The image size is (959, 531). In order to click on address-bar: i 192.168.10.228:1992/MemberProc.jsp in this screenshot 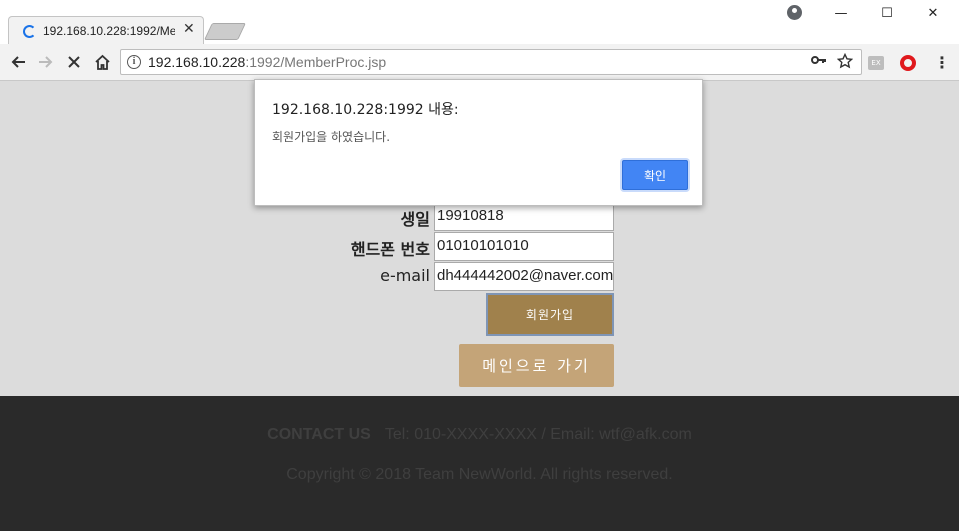, I will do `click(491, 62)`.